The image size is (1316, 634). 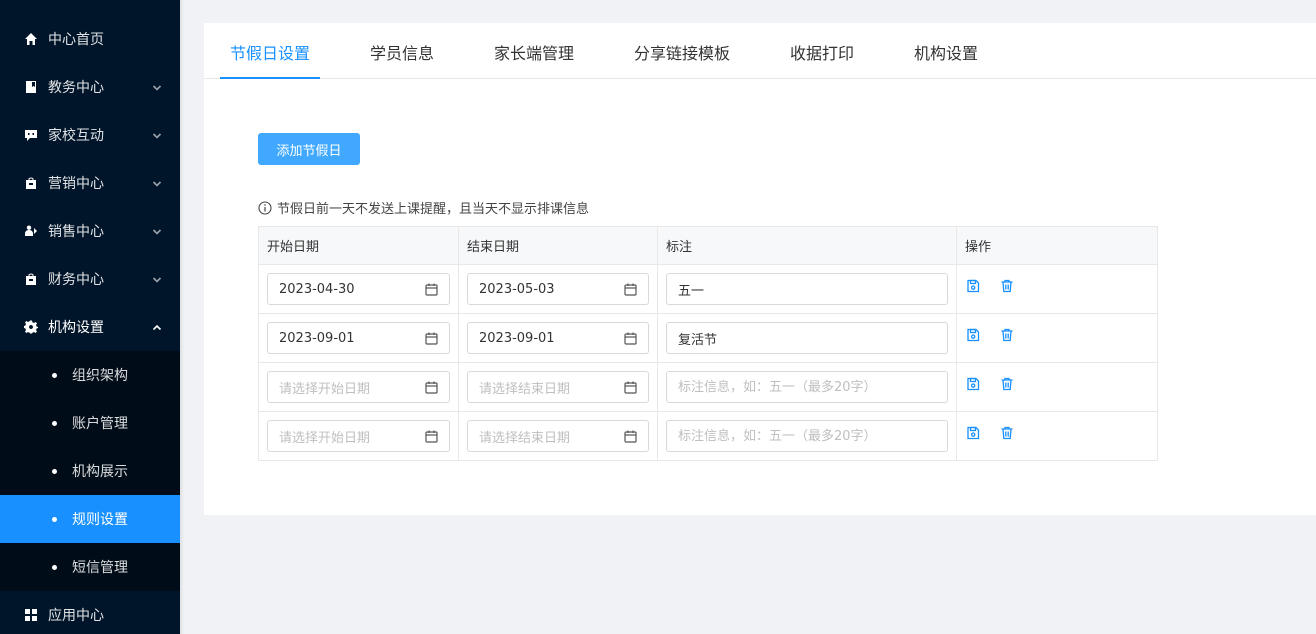 I want to click on sub-item-org-structure: 组织架构, so click(x=90, y=375).